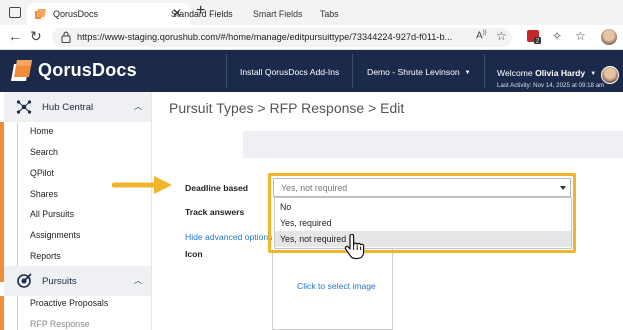 This screenshot has width=623, height=330. Describe the element at coordinates (311, 12) in the screenshot. I see `browser-tabstrip: QorusDocs ✕ +` at that location.